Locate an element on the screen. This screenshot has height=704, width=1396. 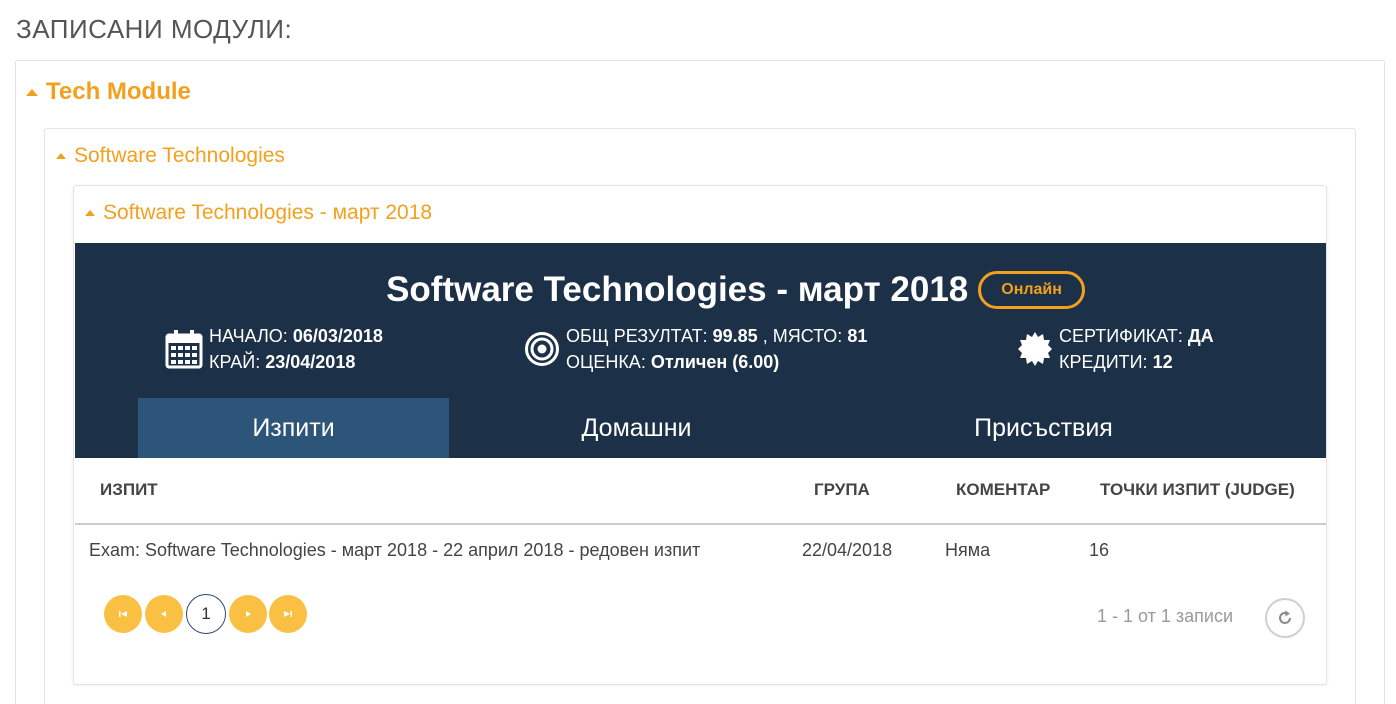
grade-value: Отличен (6.00) is located at coordinates (715, 362).